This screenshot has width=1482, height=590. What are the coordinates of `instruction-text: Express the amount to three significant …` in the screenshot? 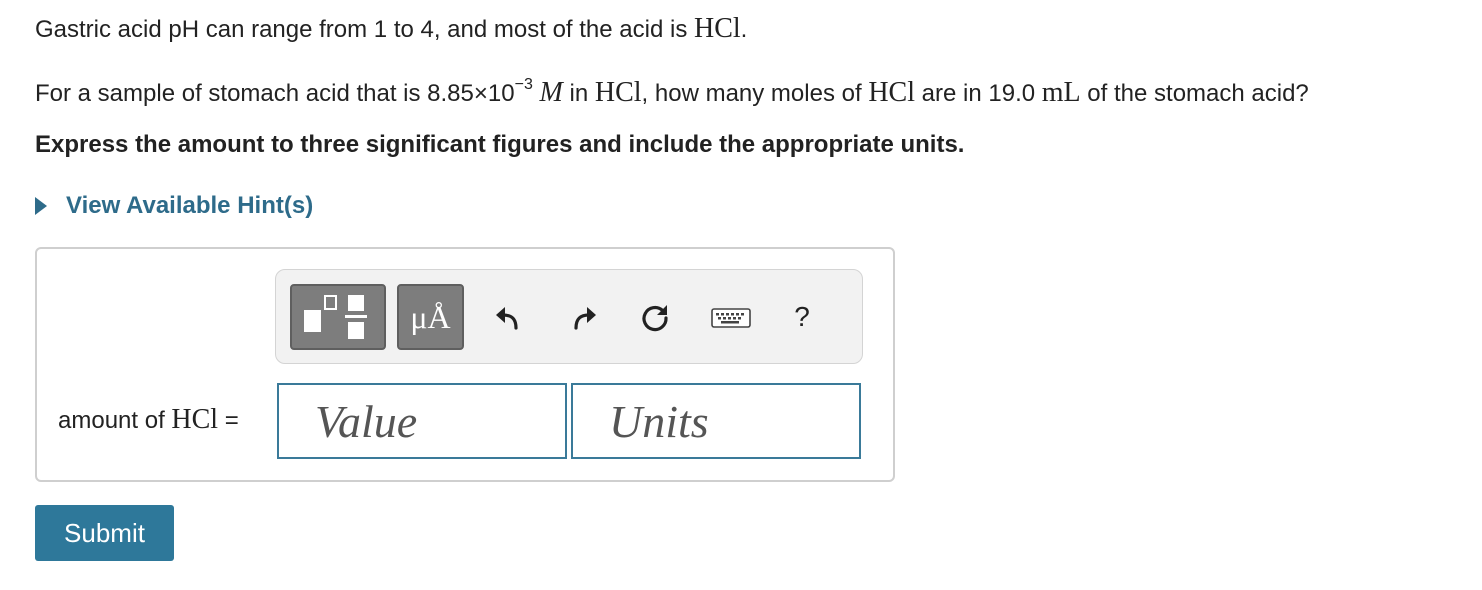 It's located at (500, 144).